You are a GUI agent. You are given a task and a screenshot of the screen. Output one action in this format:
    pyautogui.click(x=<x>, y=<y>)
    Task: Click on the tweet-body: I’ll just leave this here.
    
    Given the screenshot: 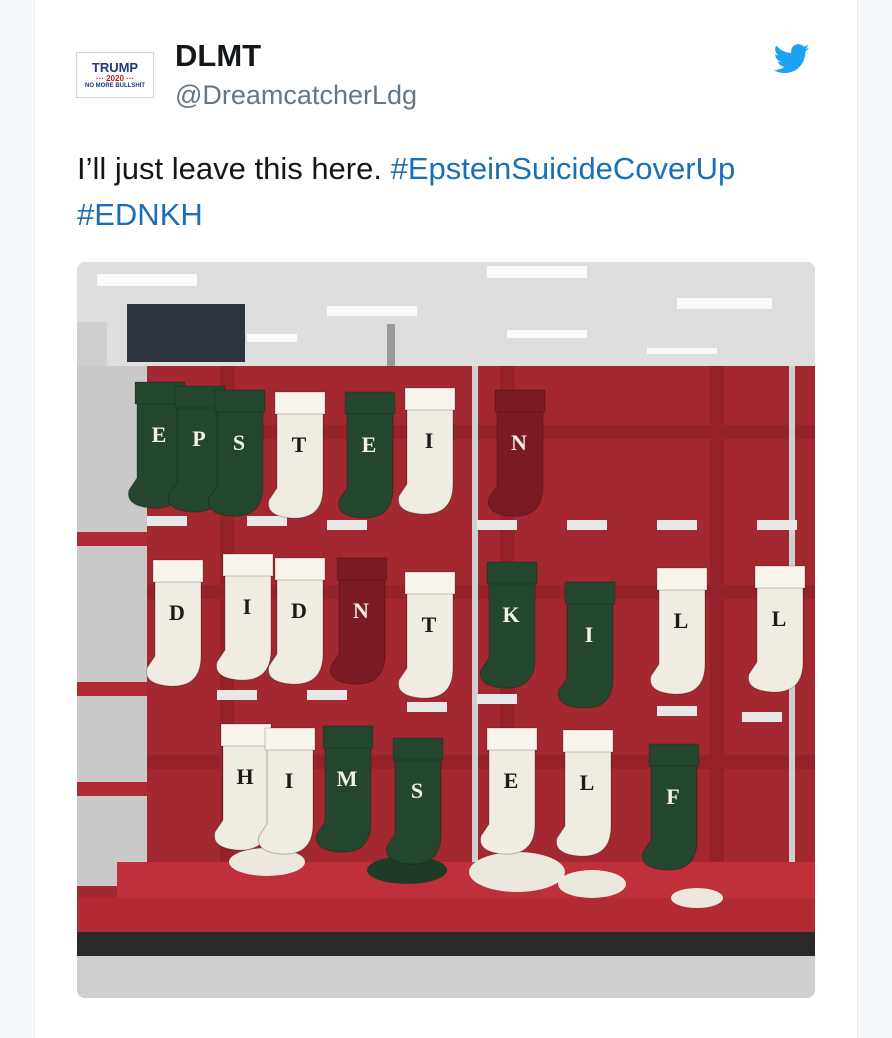 What is the action you would take?
    pyautogui.click(x=229, y=168)
    